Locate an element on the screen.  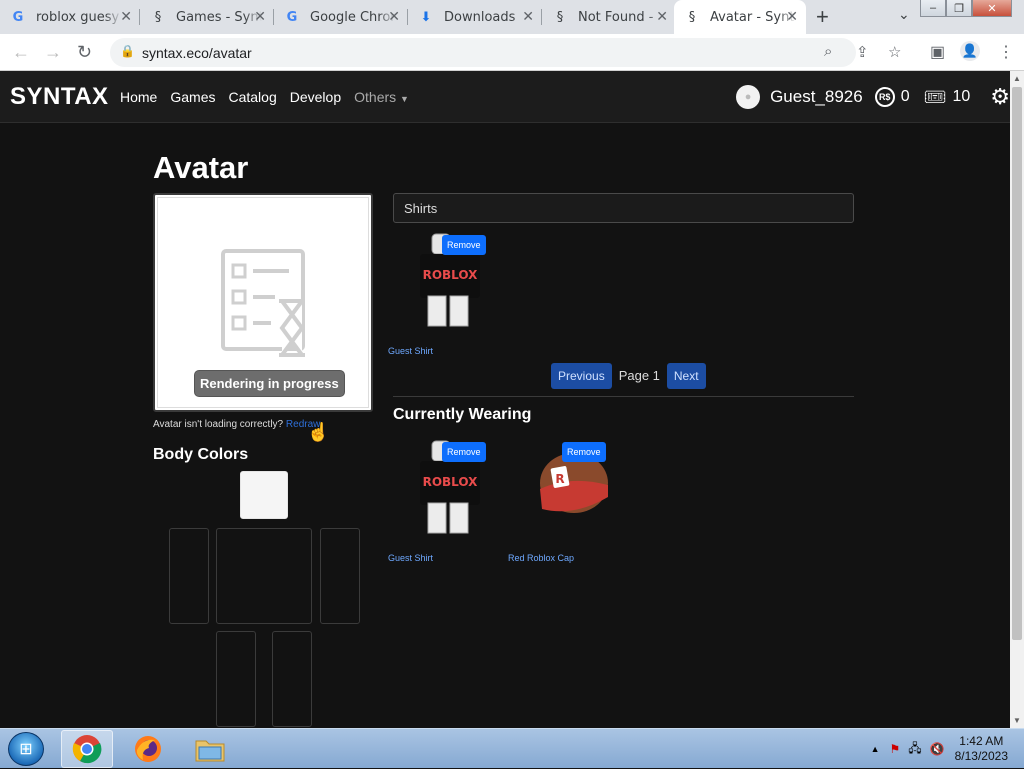
nav-games: Games is located at coordinates (192, 97).